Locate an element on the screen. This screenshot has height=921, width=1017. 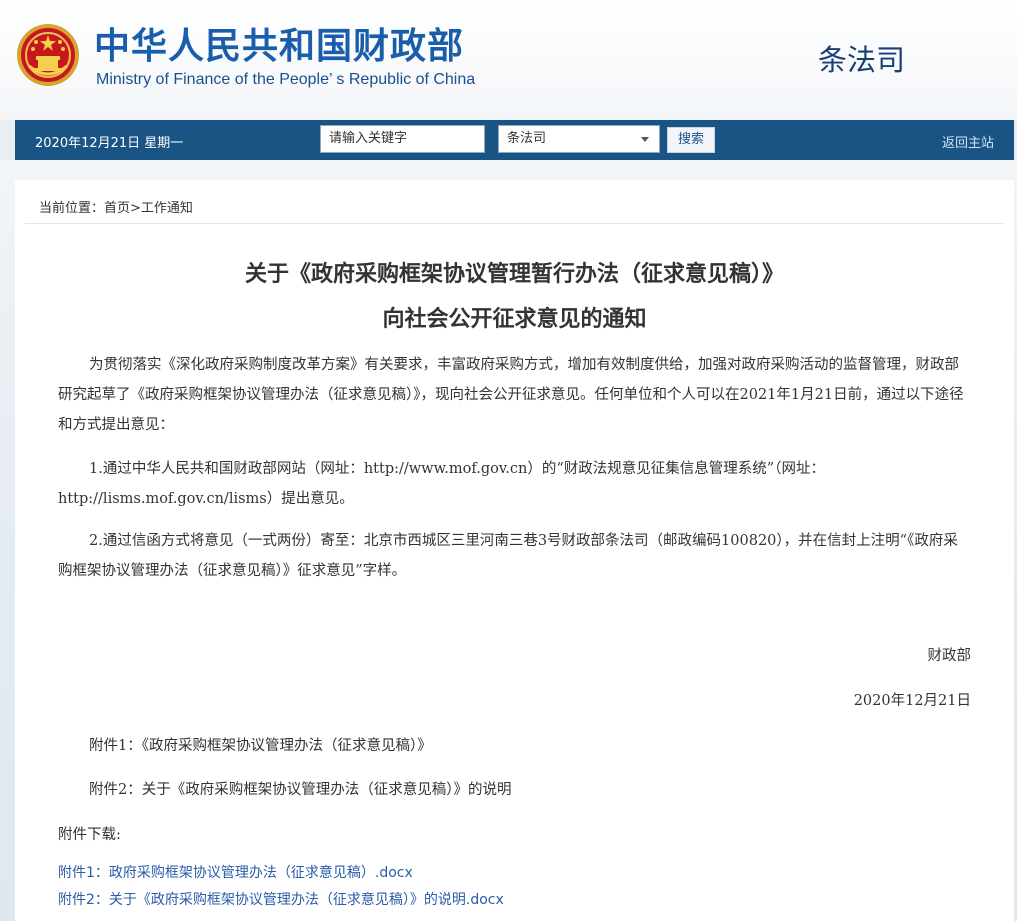
breadcrumb: 当前位置：首页>工作通知 is located at coordinates (116, 208).